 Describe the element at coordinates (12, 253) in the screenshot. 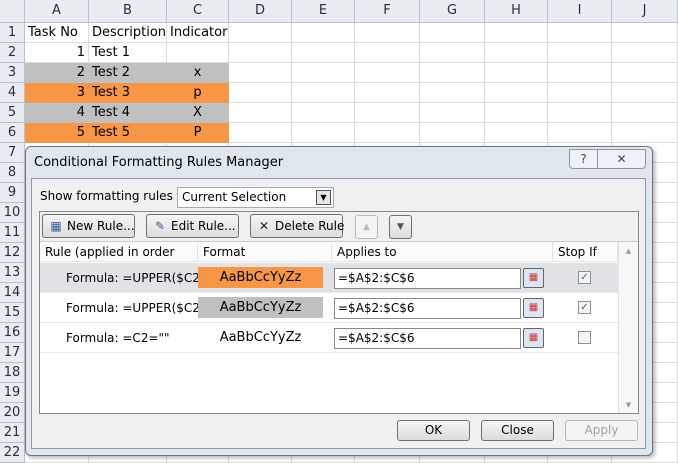

I see `row-header: 12` at that location.